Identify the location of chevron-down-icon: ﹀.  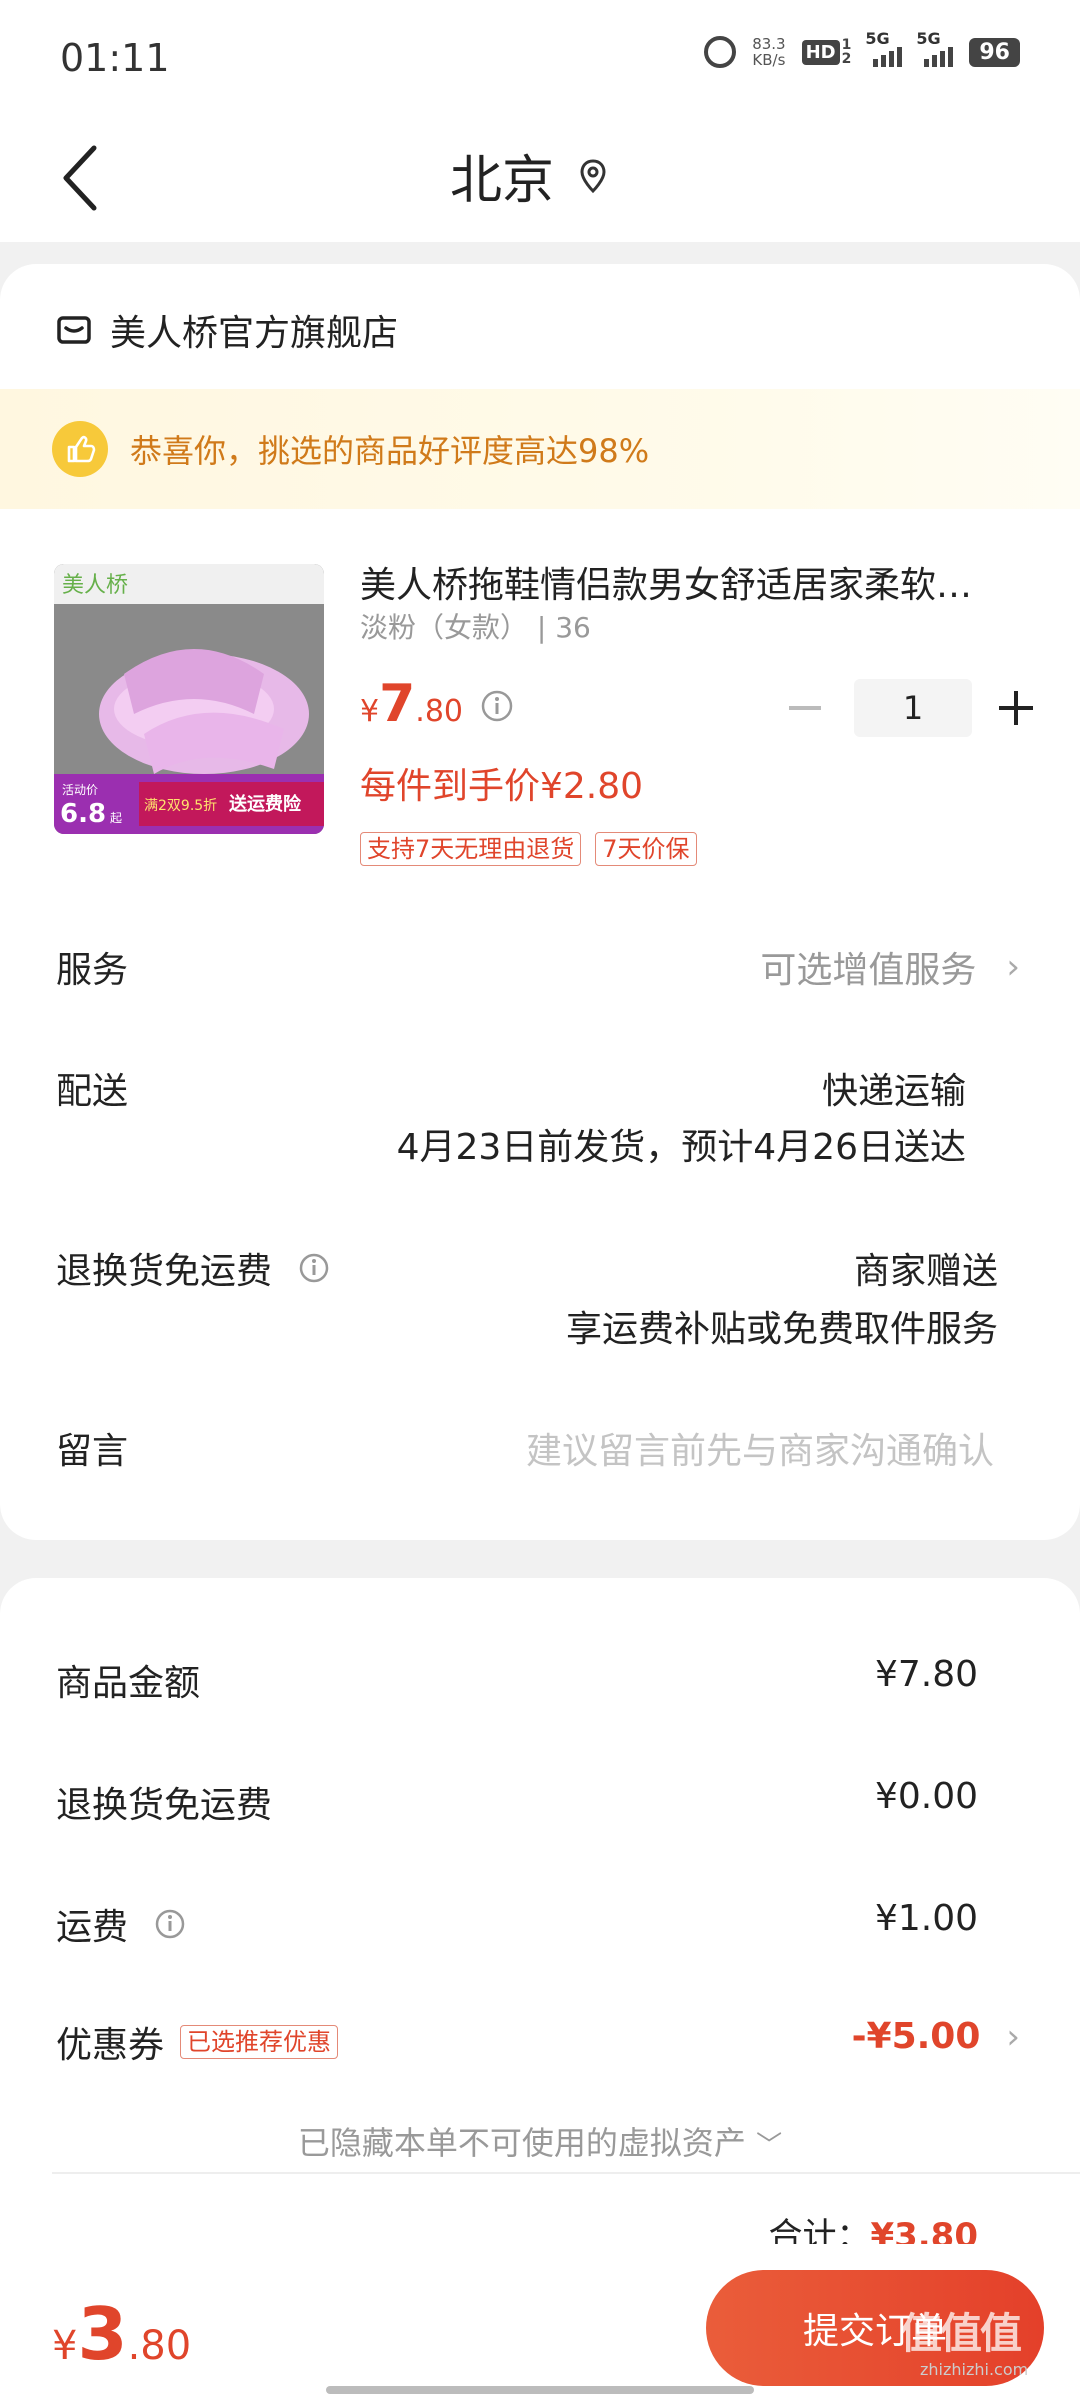
(769, 2146).